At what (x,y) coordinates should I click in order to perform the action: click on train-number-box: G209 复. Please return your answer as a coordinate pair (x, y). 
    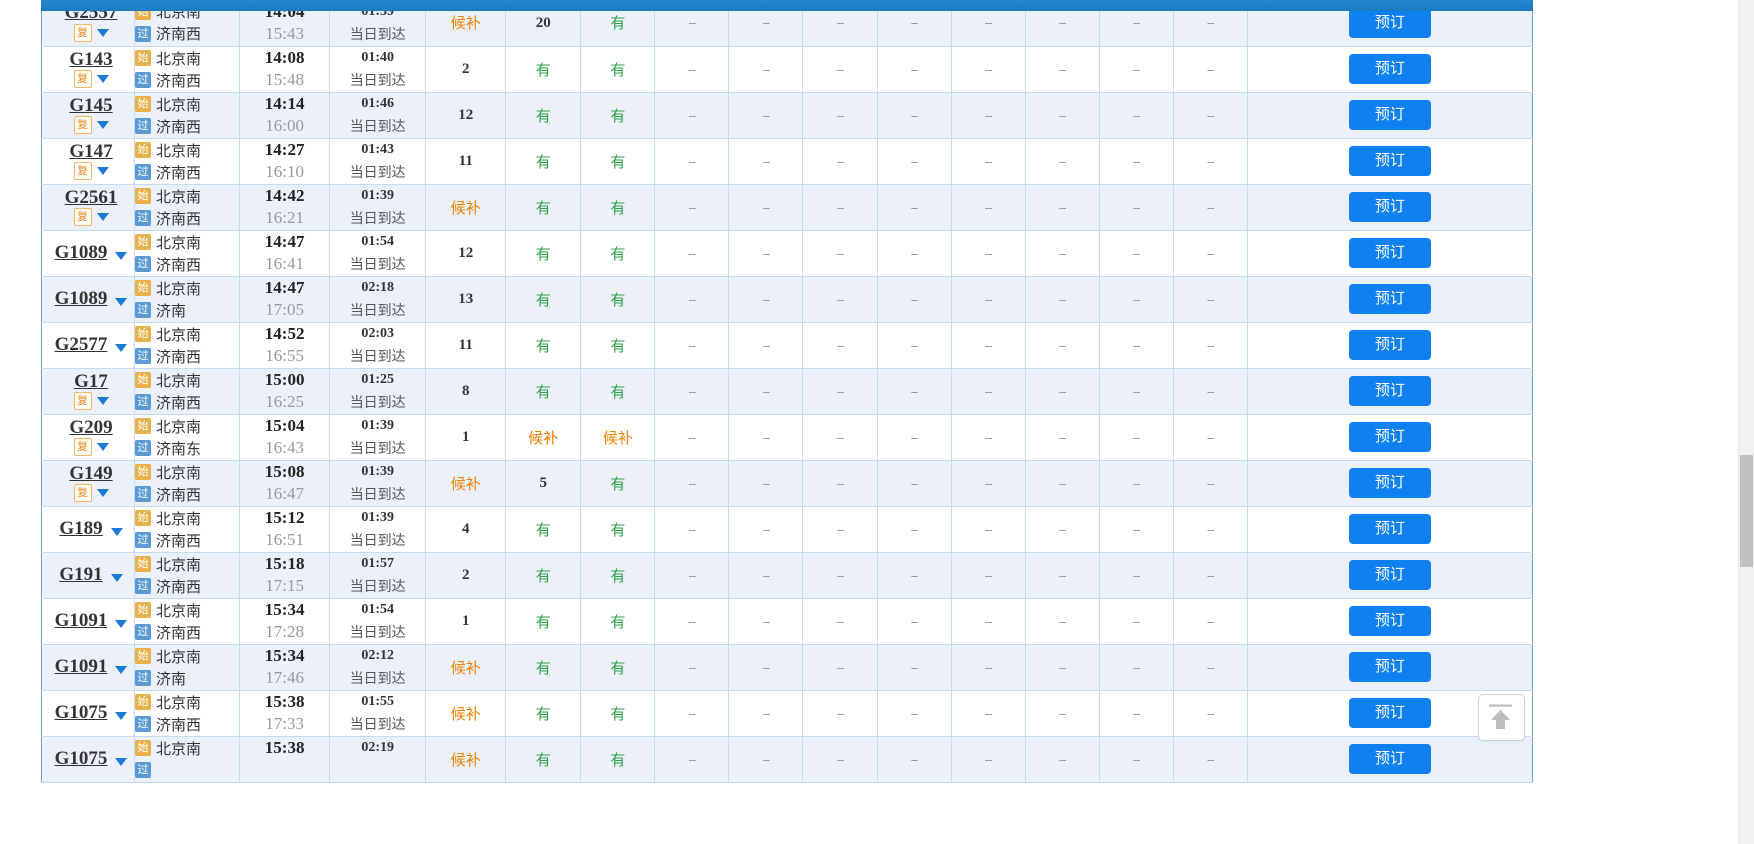
    Looking at the image, I should click on (88, 437).